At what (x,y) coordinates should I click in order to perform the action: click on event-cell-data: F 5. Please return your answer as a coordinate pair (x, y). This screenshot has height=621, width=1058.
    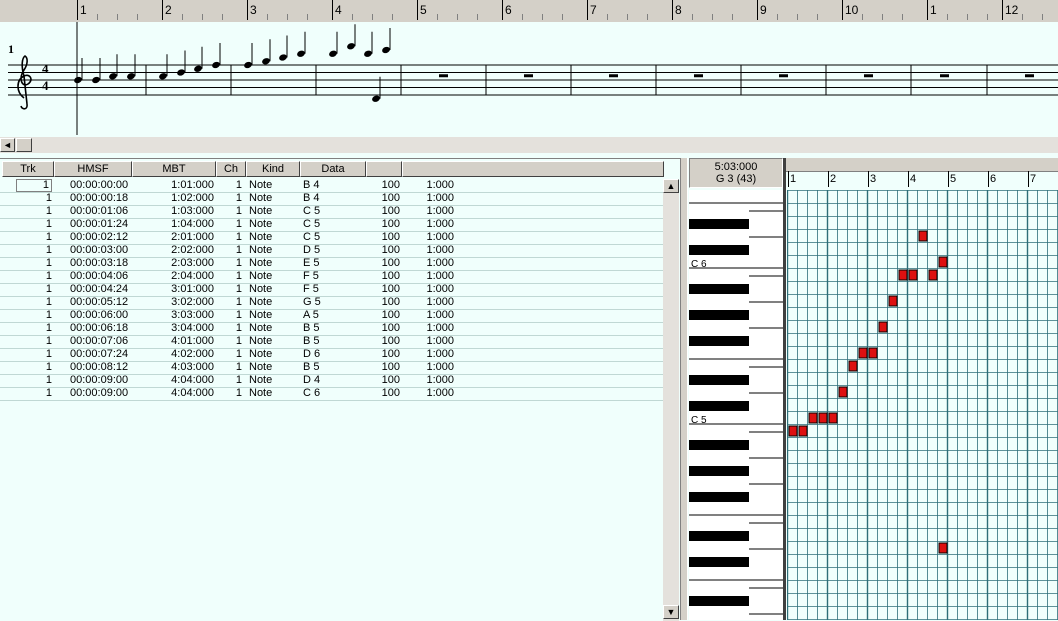
    Looking at the image, I should click on (323, 276).